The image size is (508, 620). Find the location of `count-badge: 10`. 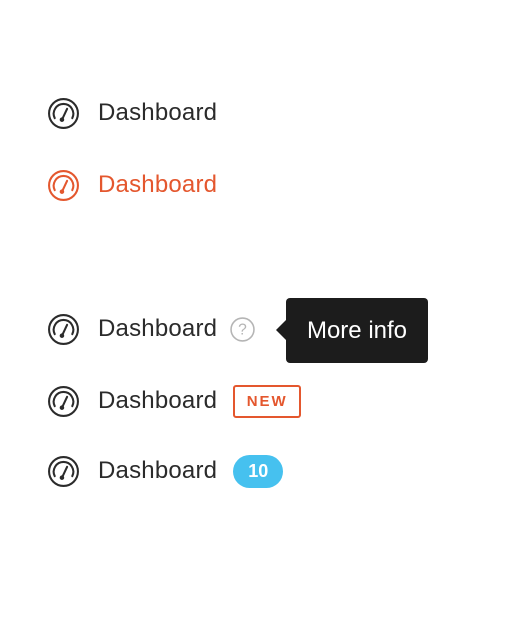

count-badge: 10 is located at coordinates (258, 471).